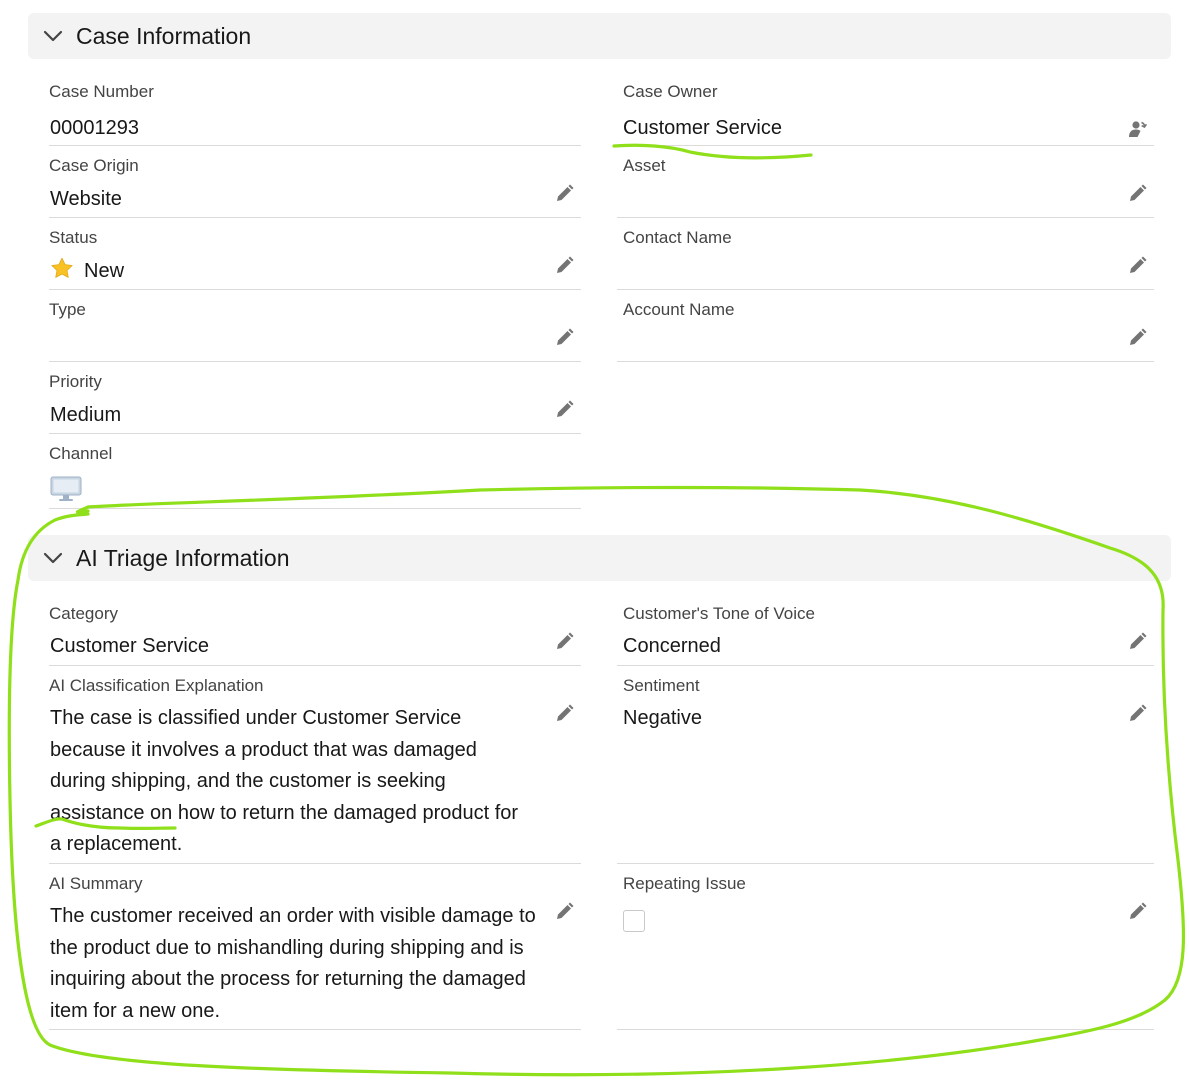 The width and height of the screenshot is (1189, 1084). Describe the element at coordinates (599, 558) in the screenshot. I see `section-header-ai-triage: AI Triage Information` at that location.